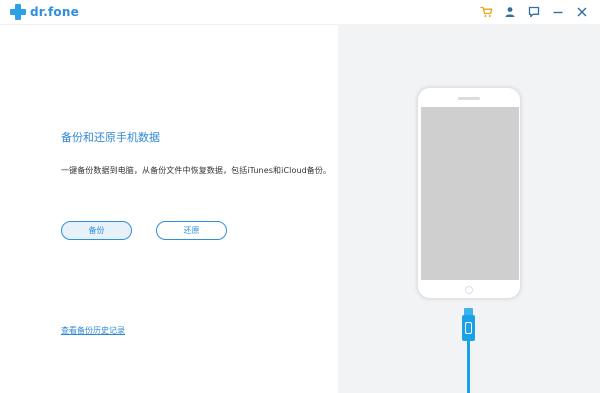 Image resolution: width=600 pixels, height=393 pixels. I want to click on app-name: dr.fone, so click(54, 12).